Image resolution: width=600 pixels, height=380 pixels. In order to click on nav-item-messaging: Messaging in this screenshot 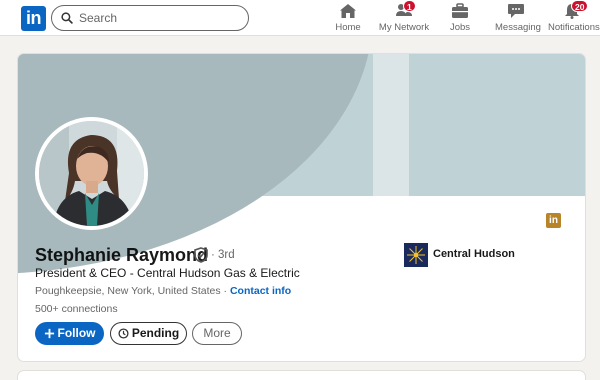, I will do `click(518, 19)`.